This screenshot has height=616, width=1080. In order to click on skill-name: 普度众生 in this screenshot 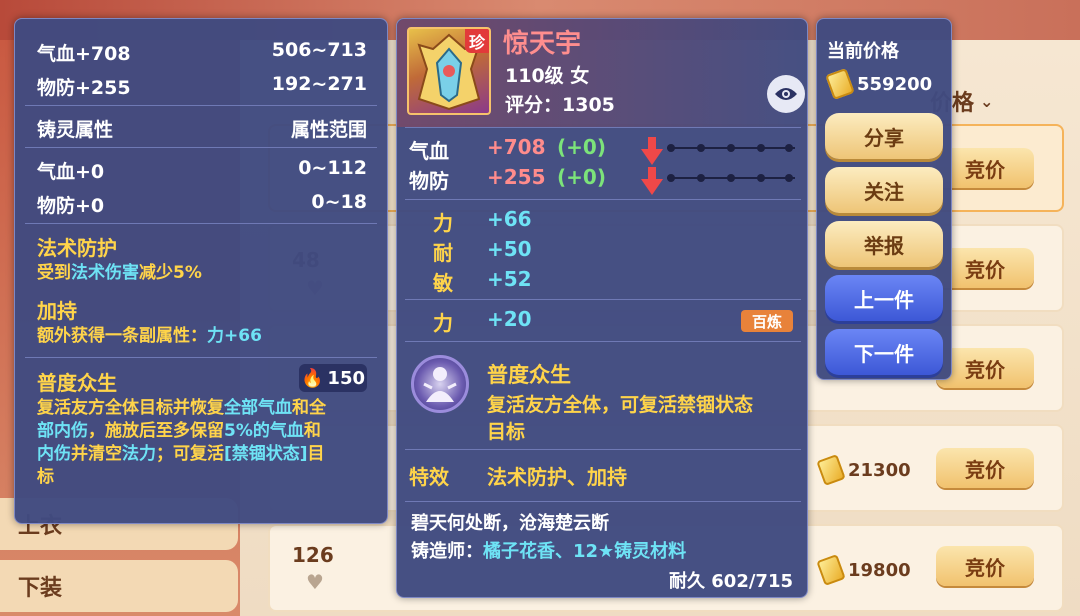, I will do `click(529, 375)`.